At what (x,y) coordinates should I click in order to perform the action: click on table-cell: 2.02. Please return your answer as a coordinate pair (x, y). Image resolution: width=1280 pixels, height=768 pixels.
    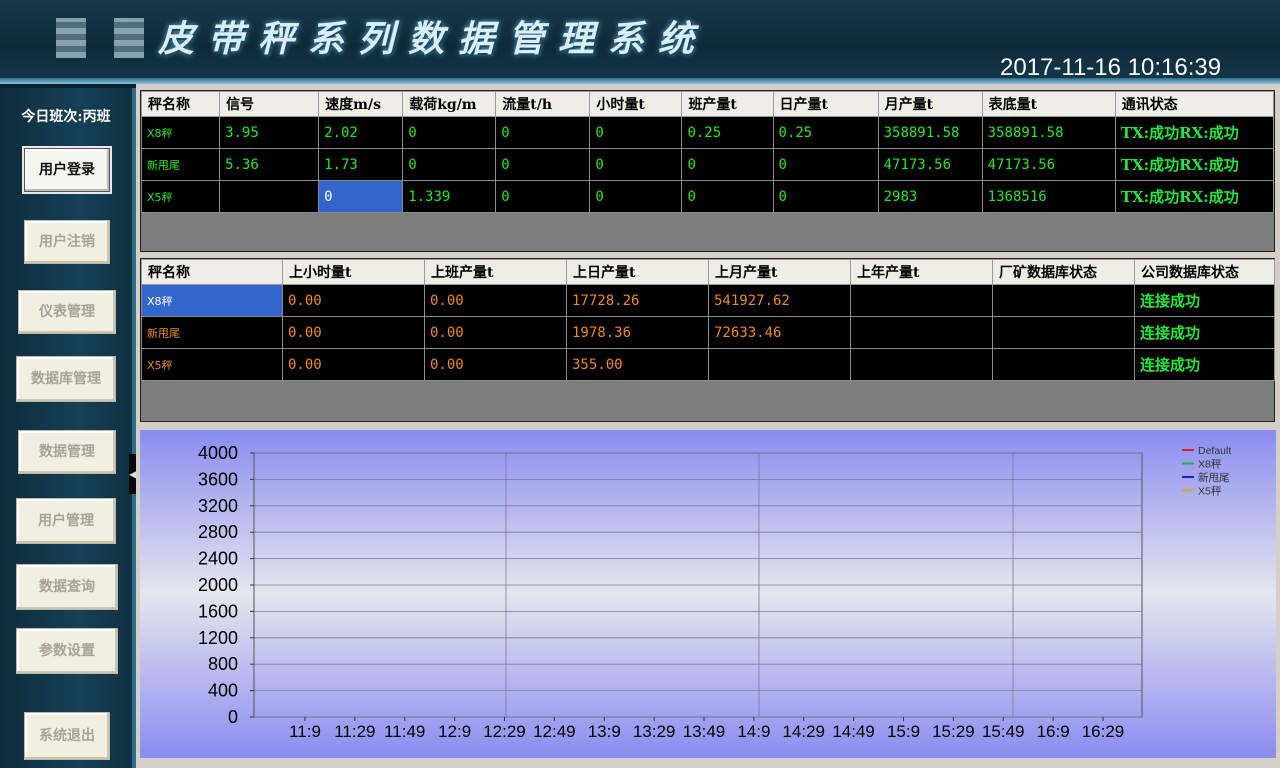
    Looking at the image, I should click on (361, 132).